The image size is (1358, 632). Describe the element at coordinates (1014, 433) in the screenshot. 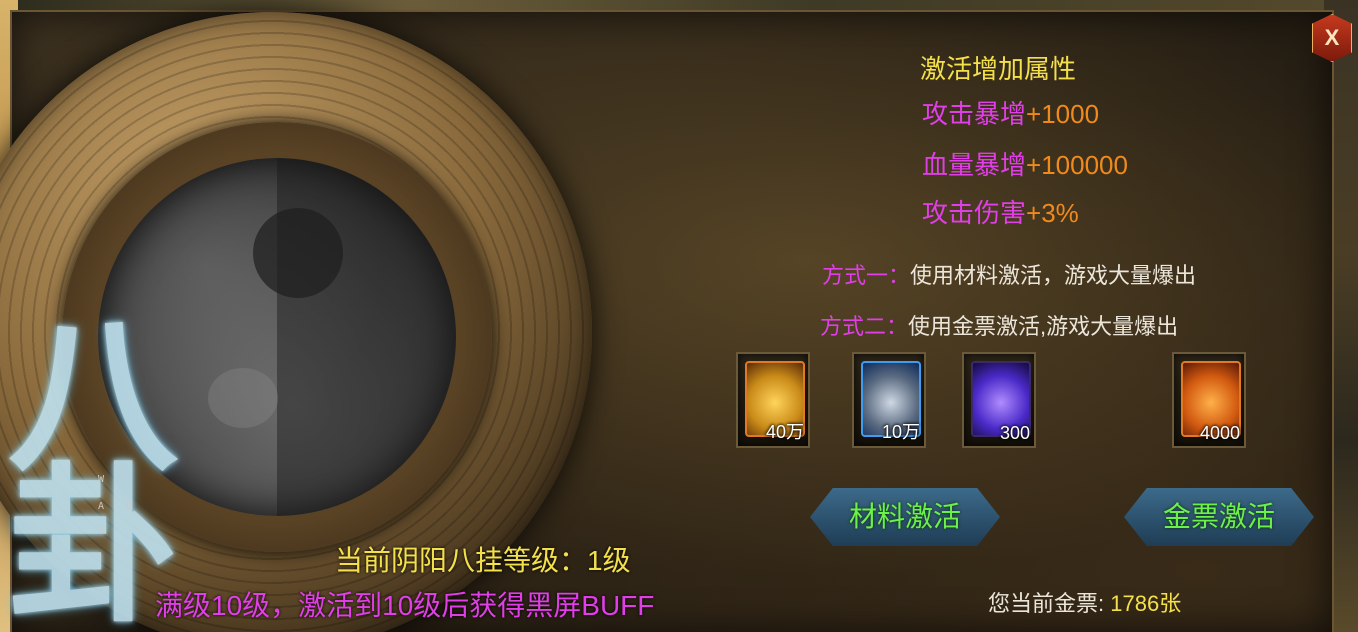

I see `item-quantity: 300` at that location.